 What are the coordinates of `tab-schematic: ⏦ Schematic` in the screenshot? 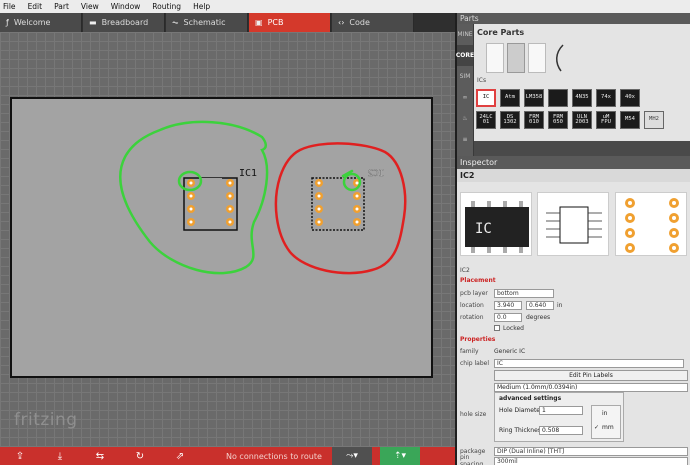 It's located at (207, 22).